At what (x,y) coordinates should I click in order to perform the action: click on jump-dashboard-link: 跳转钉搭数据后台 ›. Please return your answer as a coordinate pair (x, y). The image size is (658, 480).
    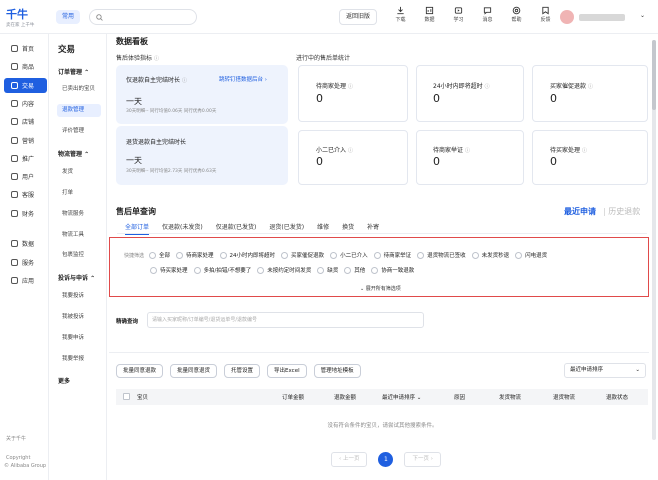
    Looking at the image, I should click on (243, 79).